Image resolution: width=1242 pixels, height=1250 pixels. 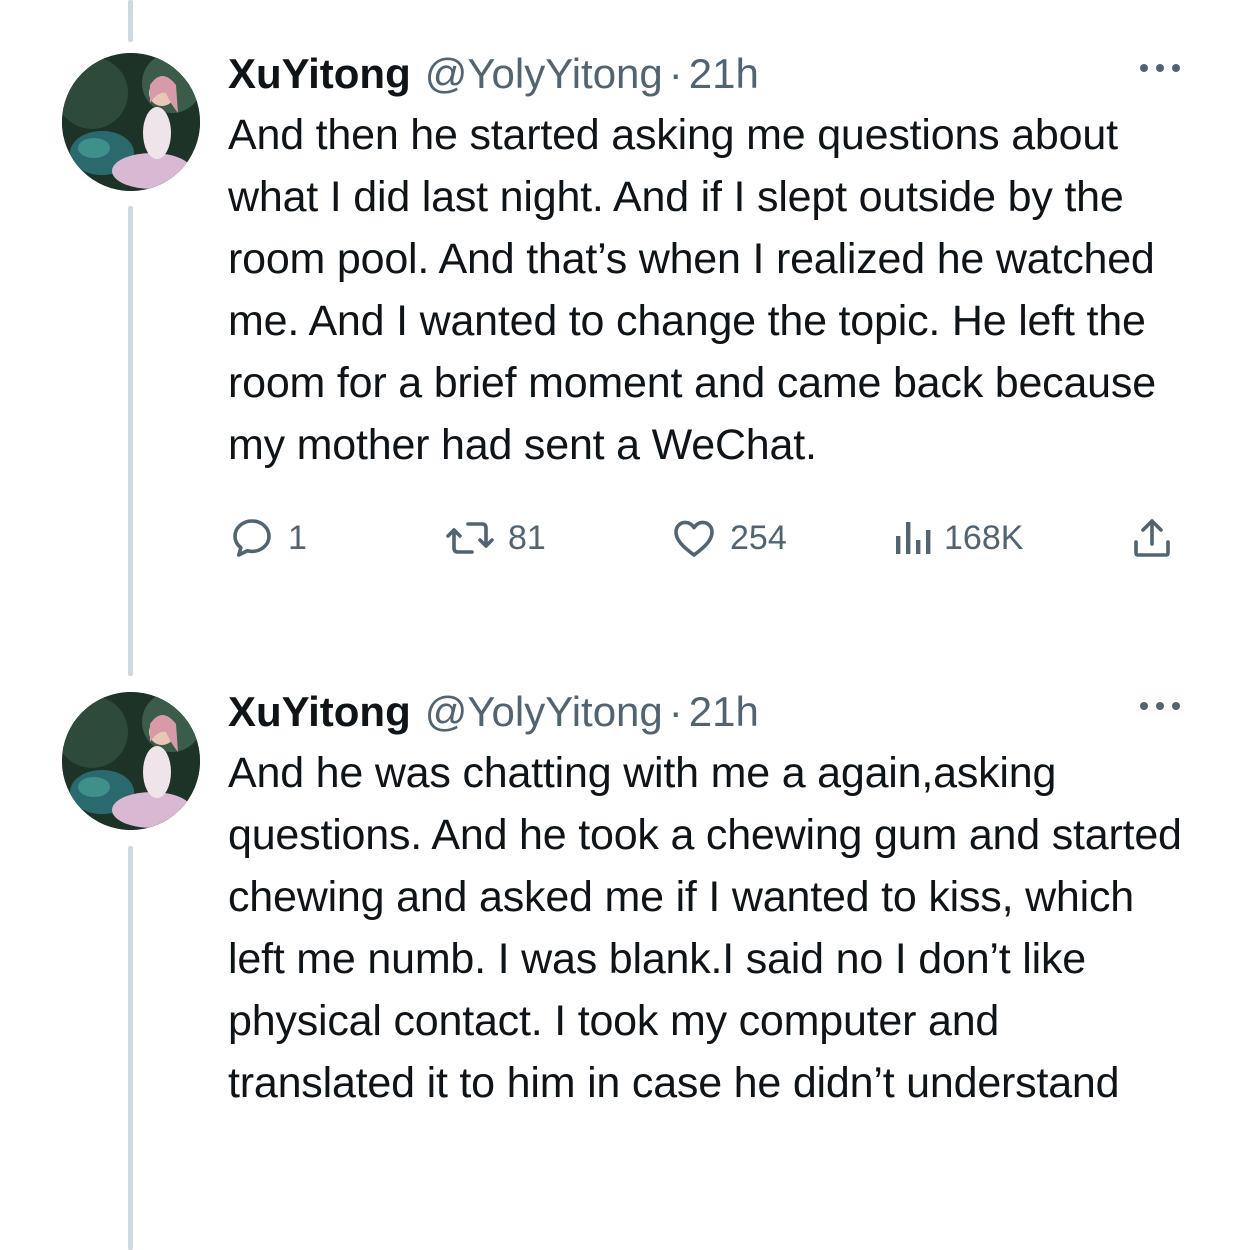 I want to click on like-button: 254, so click(x=728, y=538).